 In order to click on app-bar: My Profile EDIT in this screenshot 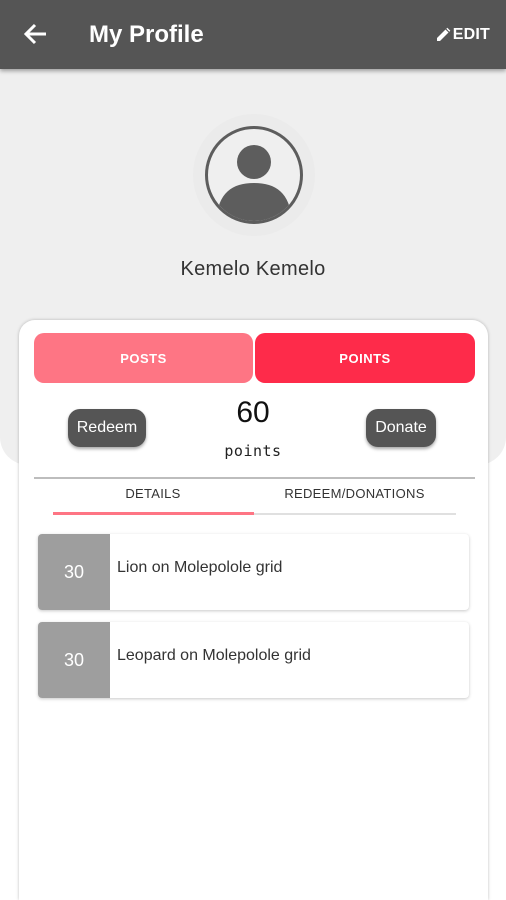, I will do `click(253, 34)`.